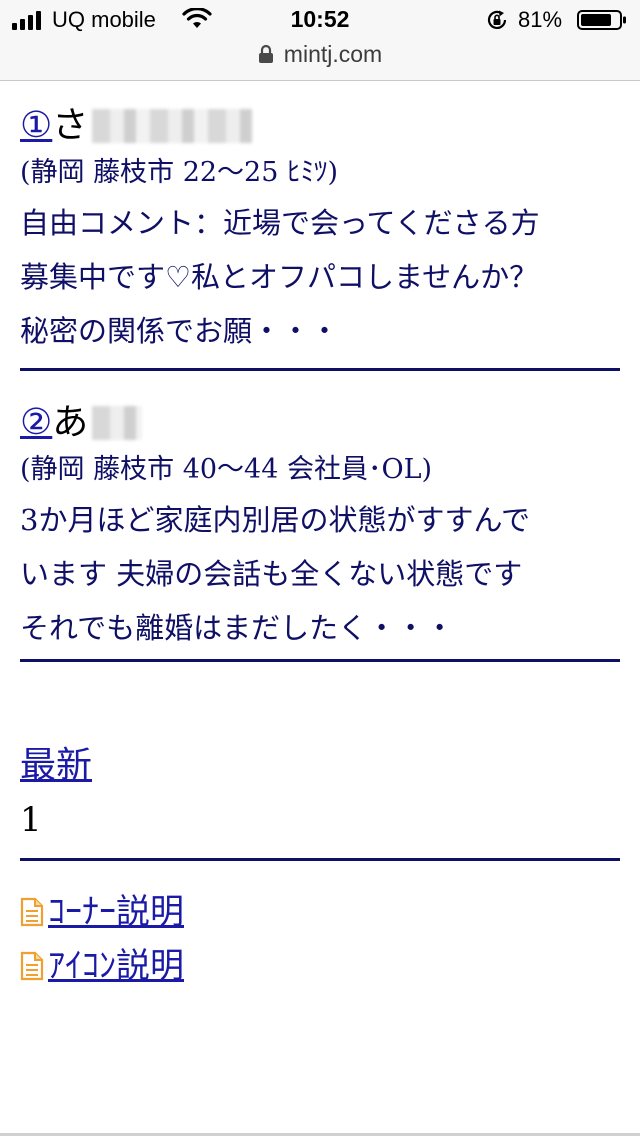 The height and width of the screenshot is (1136, 640). What do you see at coordinates (320, 794) in the screenshot?
I see `pagination: 最新 1` at bounding box center [320, 794].